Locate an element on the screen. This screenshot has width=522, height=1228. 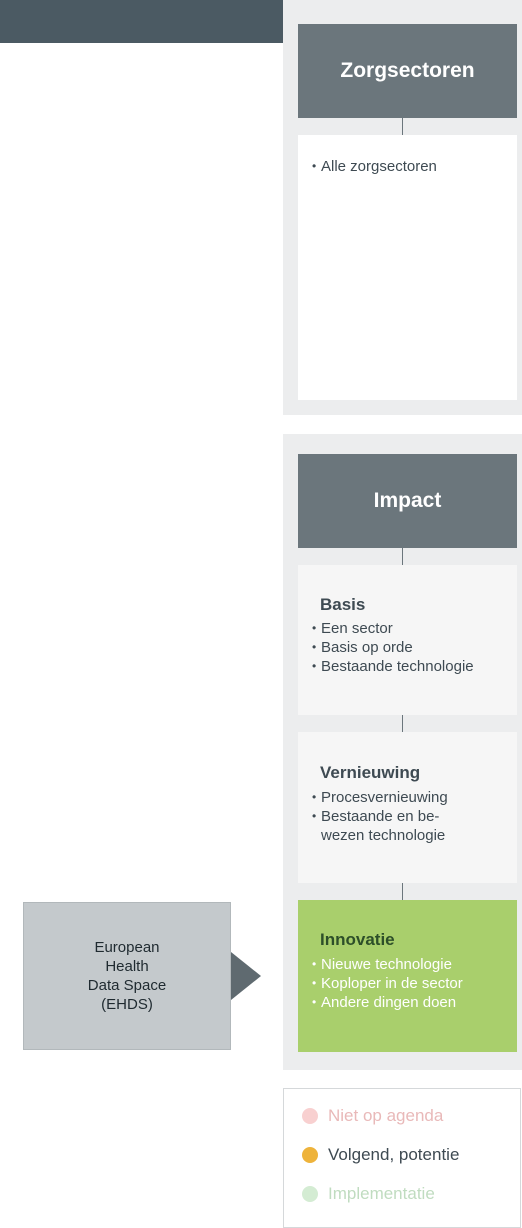
list-item: Een sector is located at coordinates (393, 628).